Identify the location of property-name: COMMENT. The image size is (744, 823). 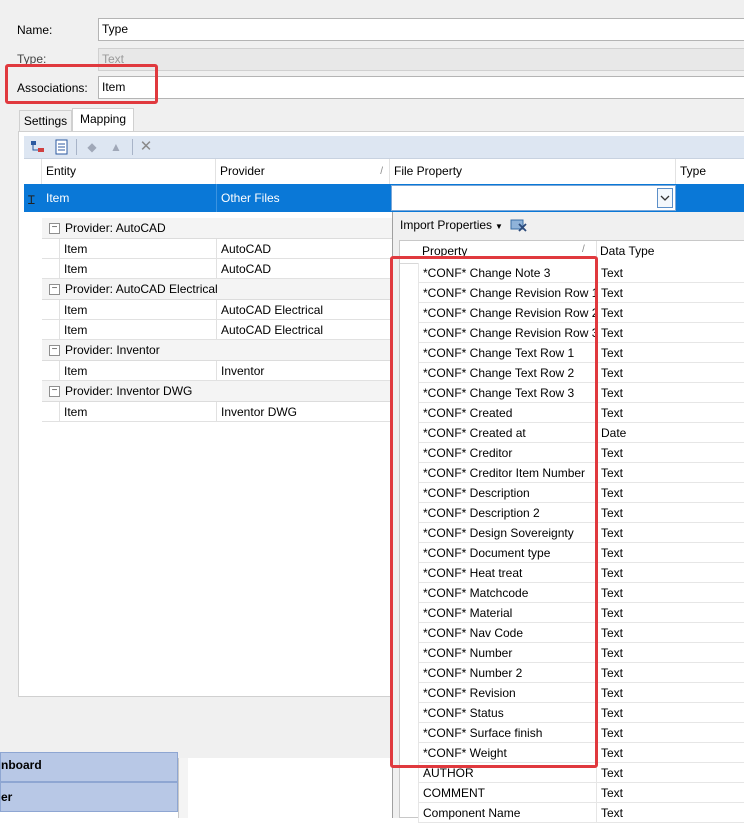
(507, 793).